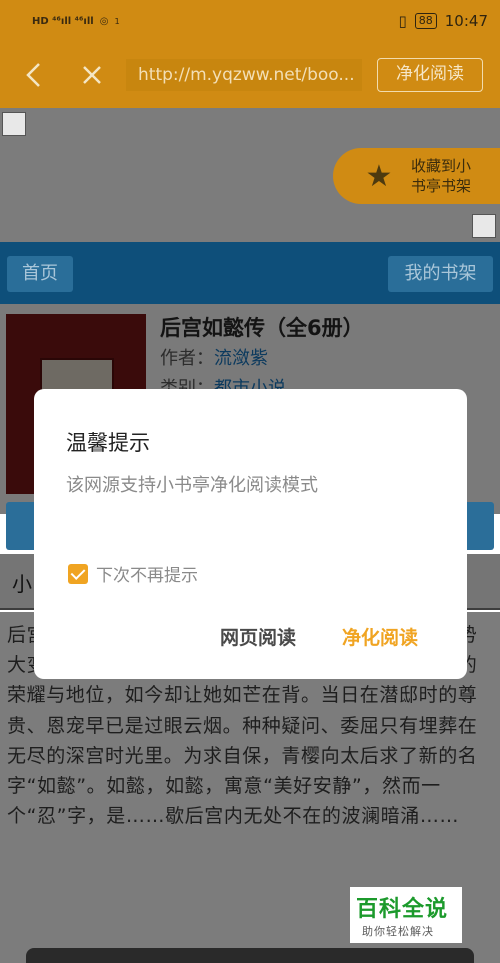 The height and width of the screenshot is (963, 500). What do you see at coordinates (402, 21) in the screenshot?
I see `vibrate-icon: ▯` at bounding box center [402, 21].